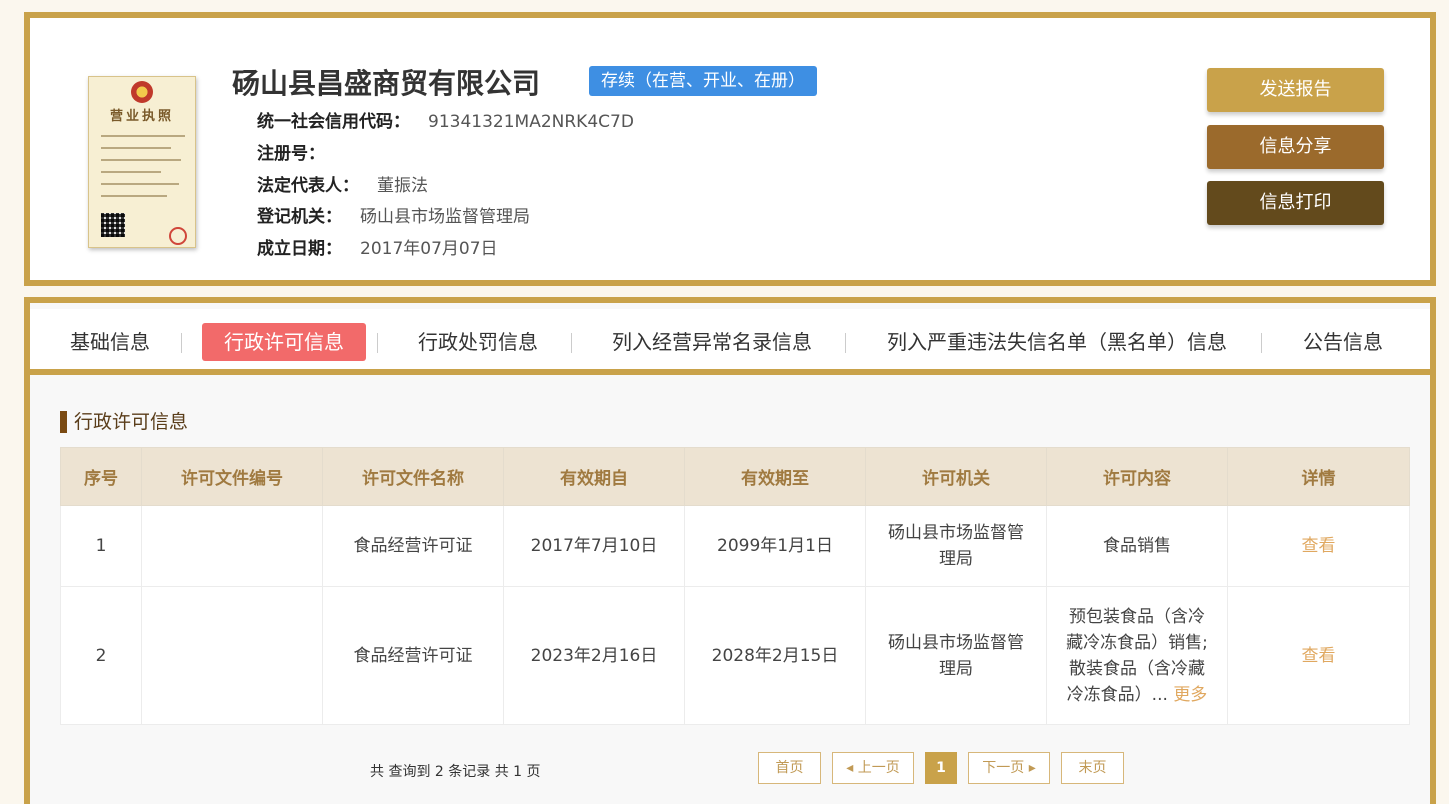 Image resolution: width=1449 pixels, height=804 pixels. Describe the element at coordinates (1318, 476) in the screenshot. I see `column-header: 详情` at that location.